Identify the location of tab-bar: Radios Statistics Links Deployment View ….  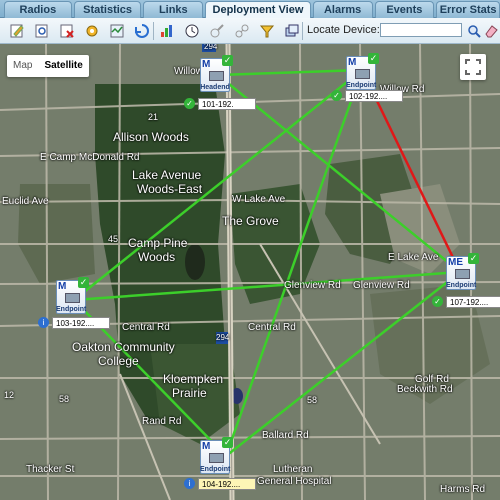
(250, 9).